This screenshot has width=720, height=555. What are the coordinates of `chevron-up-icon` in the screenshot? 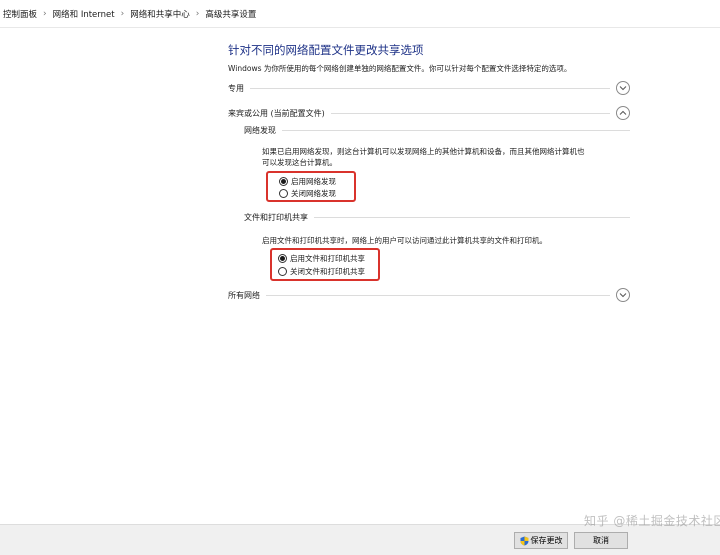 It's located at (623, 113).